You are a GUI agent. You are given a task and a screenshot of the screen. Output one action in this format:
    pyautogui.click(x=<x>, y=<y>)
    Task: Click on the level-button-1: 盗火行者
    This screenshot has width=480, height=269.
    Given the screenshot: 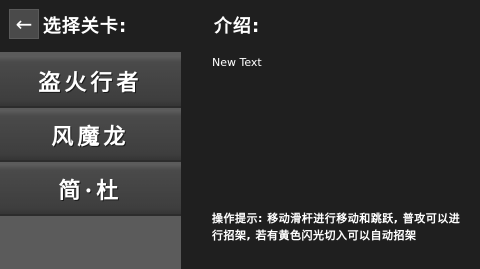 What is the action you would take?
    pyautogui.click(x=90, y=82)
    